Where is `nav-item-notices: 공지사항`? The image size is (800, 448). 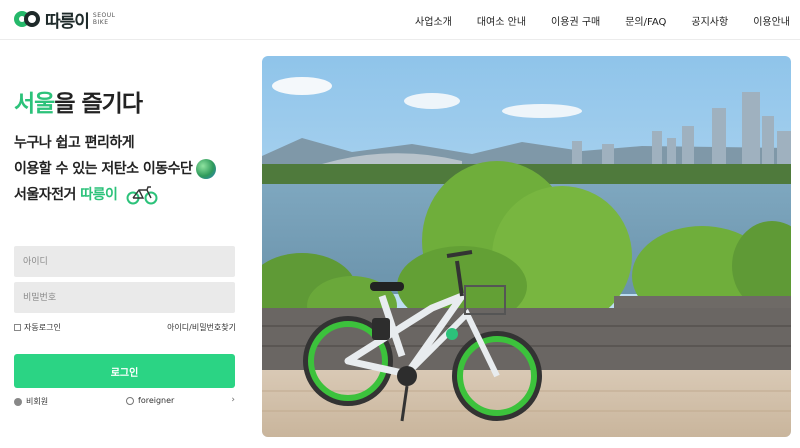
nav-item-notices: 공지사항 is located at coordinates (709, 20).